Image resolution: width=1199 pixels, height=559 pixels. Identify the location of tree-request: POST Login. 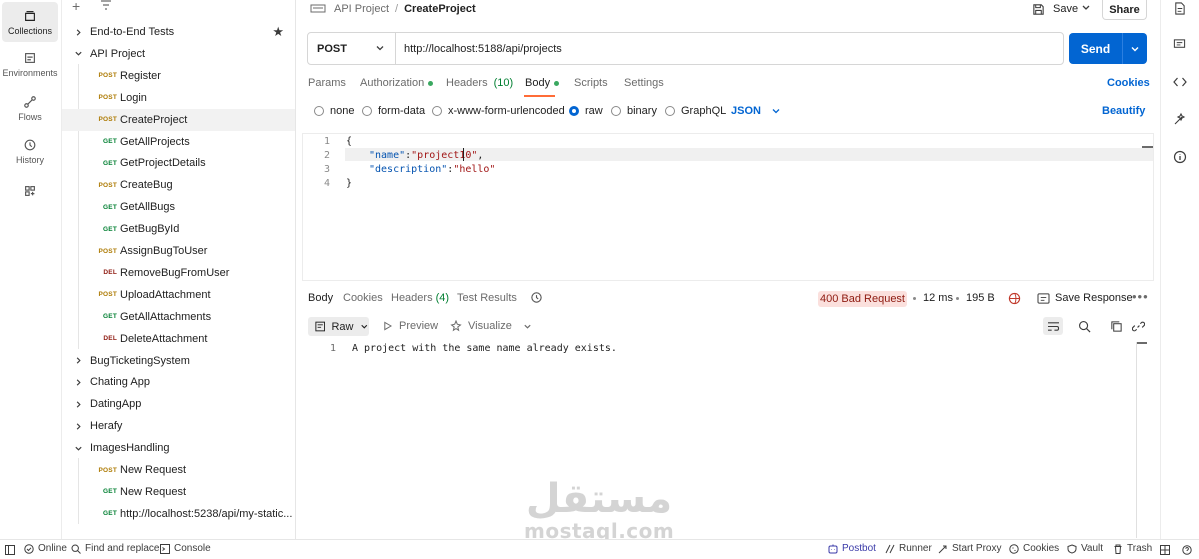
(178, 98).